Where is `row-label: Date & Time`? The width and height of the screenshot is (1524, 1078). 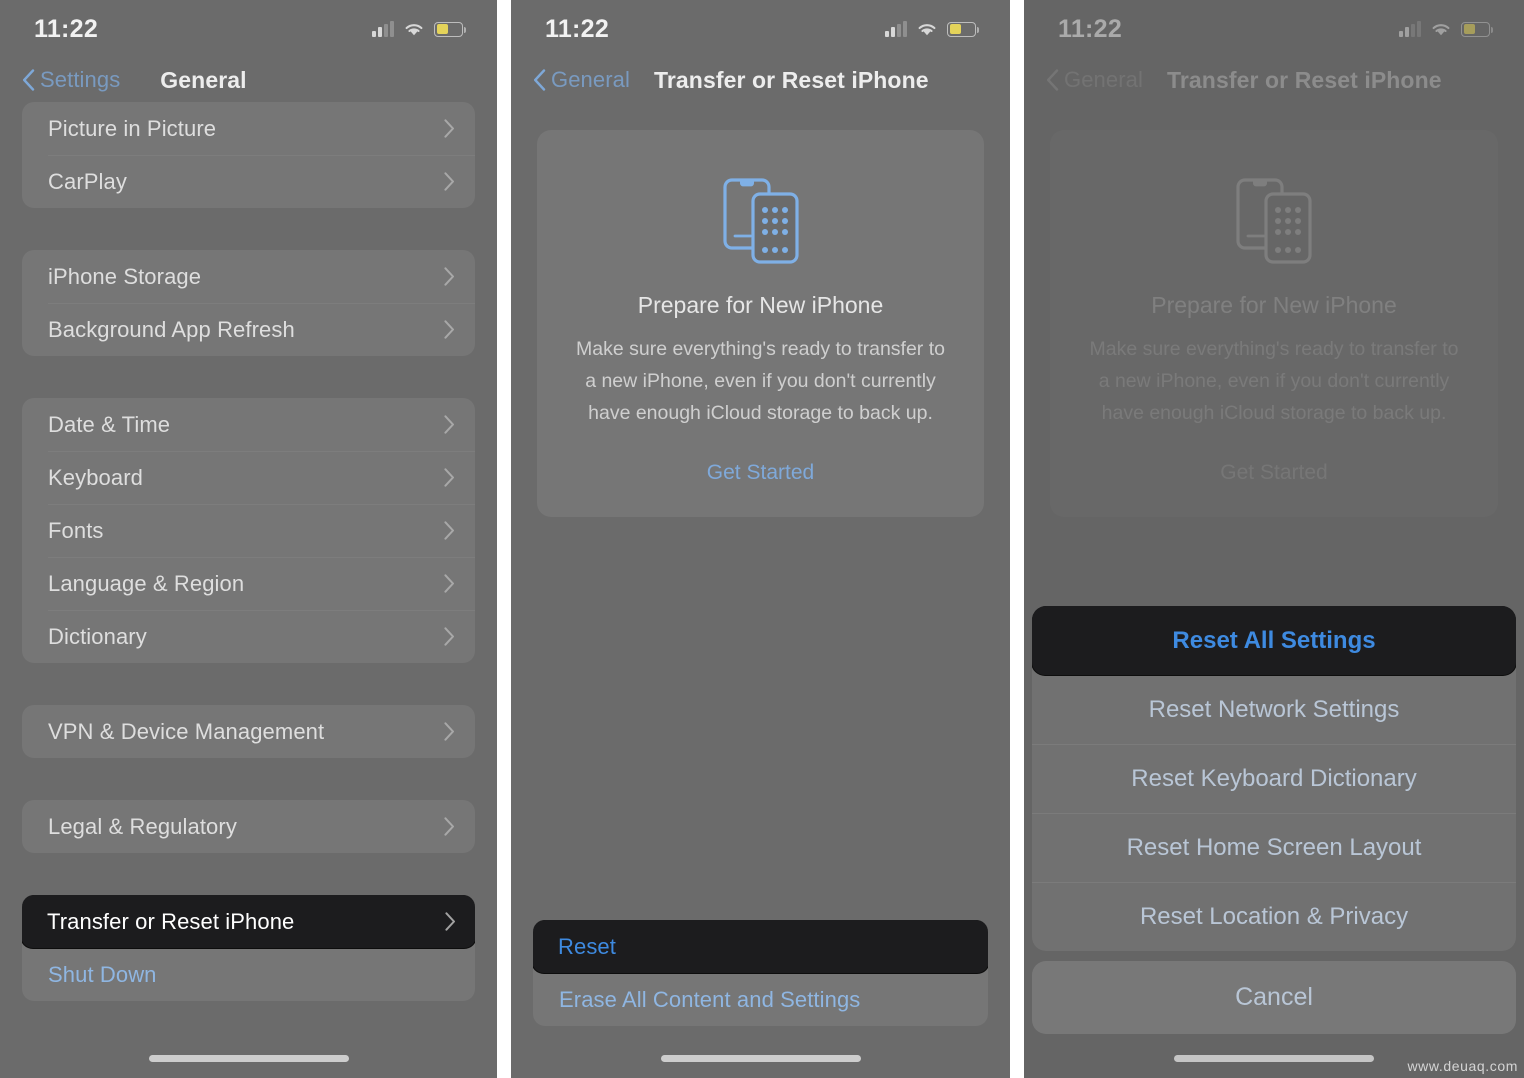 row-label: Date & Time is located at coordinates (109, 424).